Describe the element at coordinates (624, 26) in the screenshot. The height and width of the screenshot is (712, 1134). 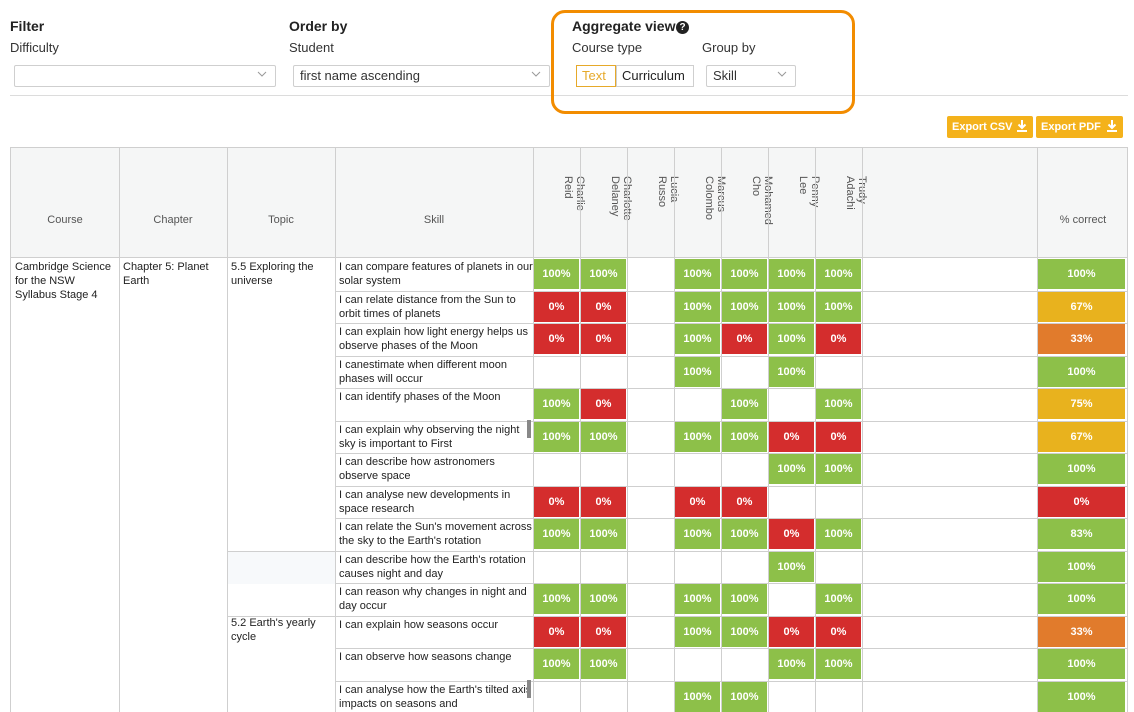
I see `aggregate-view-title: Aggregate view` at that location.